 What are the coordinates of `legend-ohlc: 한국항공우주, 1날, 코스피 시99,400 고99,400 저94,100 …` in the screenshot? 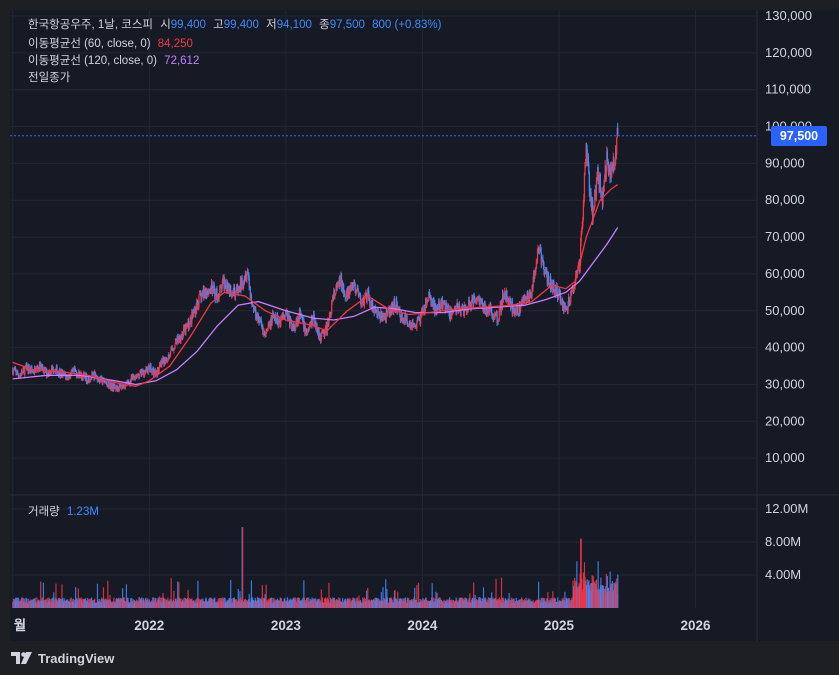 It's located at (237, 25).